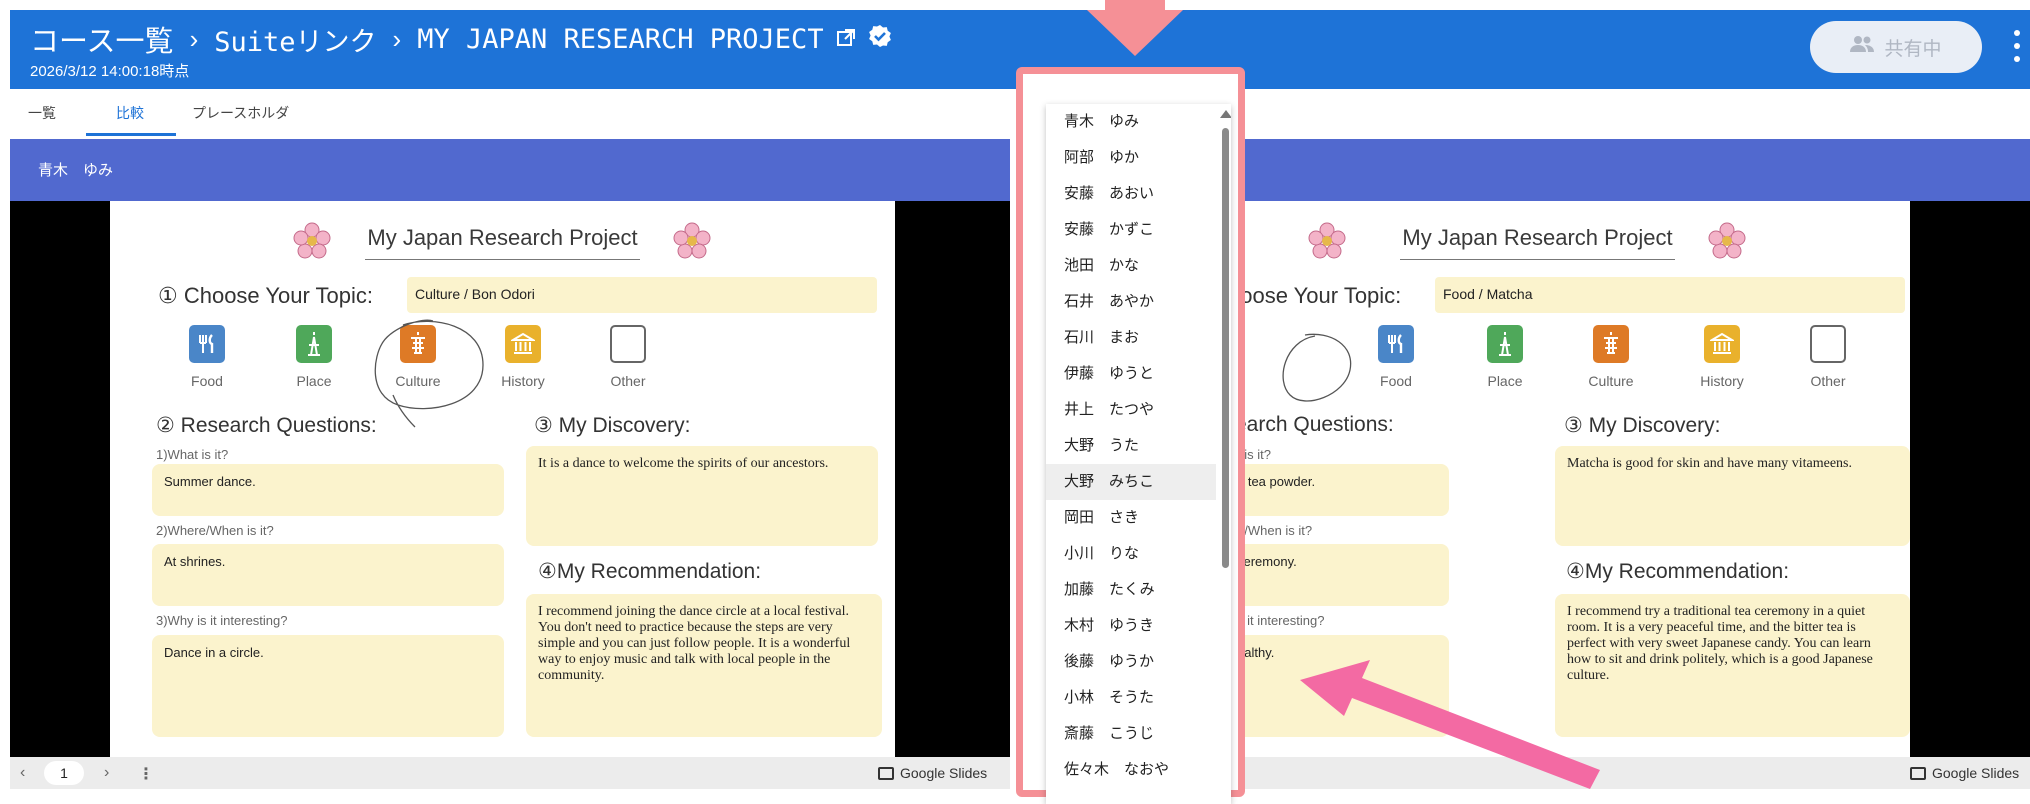 The width and height of the screenshot is (2030, 804). I want to click on topic-option-history: History, so click(1722, 357).